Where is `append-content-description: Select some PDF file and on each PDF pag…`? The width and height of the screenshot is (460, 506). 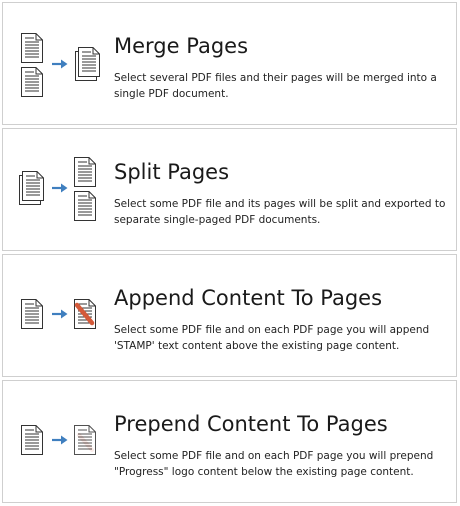 append-content-description: Select some PDF file and on each PDF pag… is located at coordinates (272, 338).